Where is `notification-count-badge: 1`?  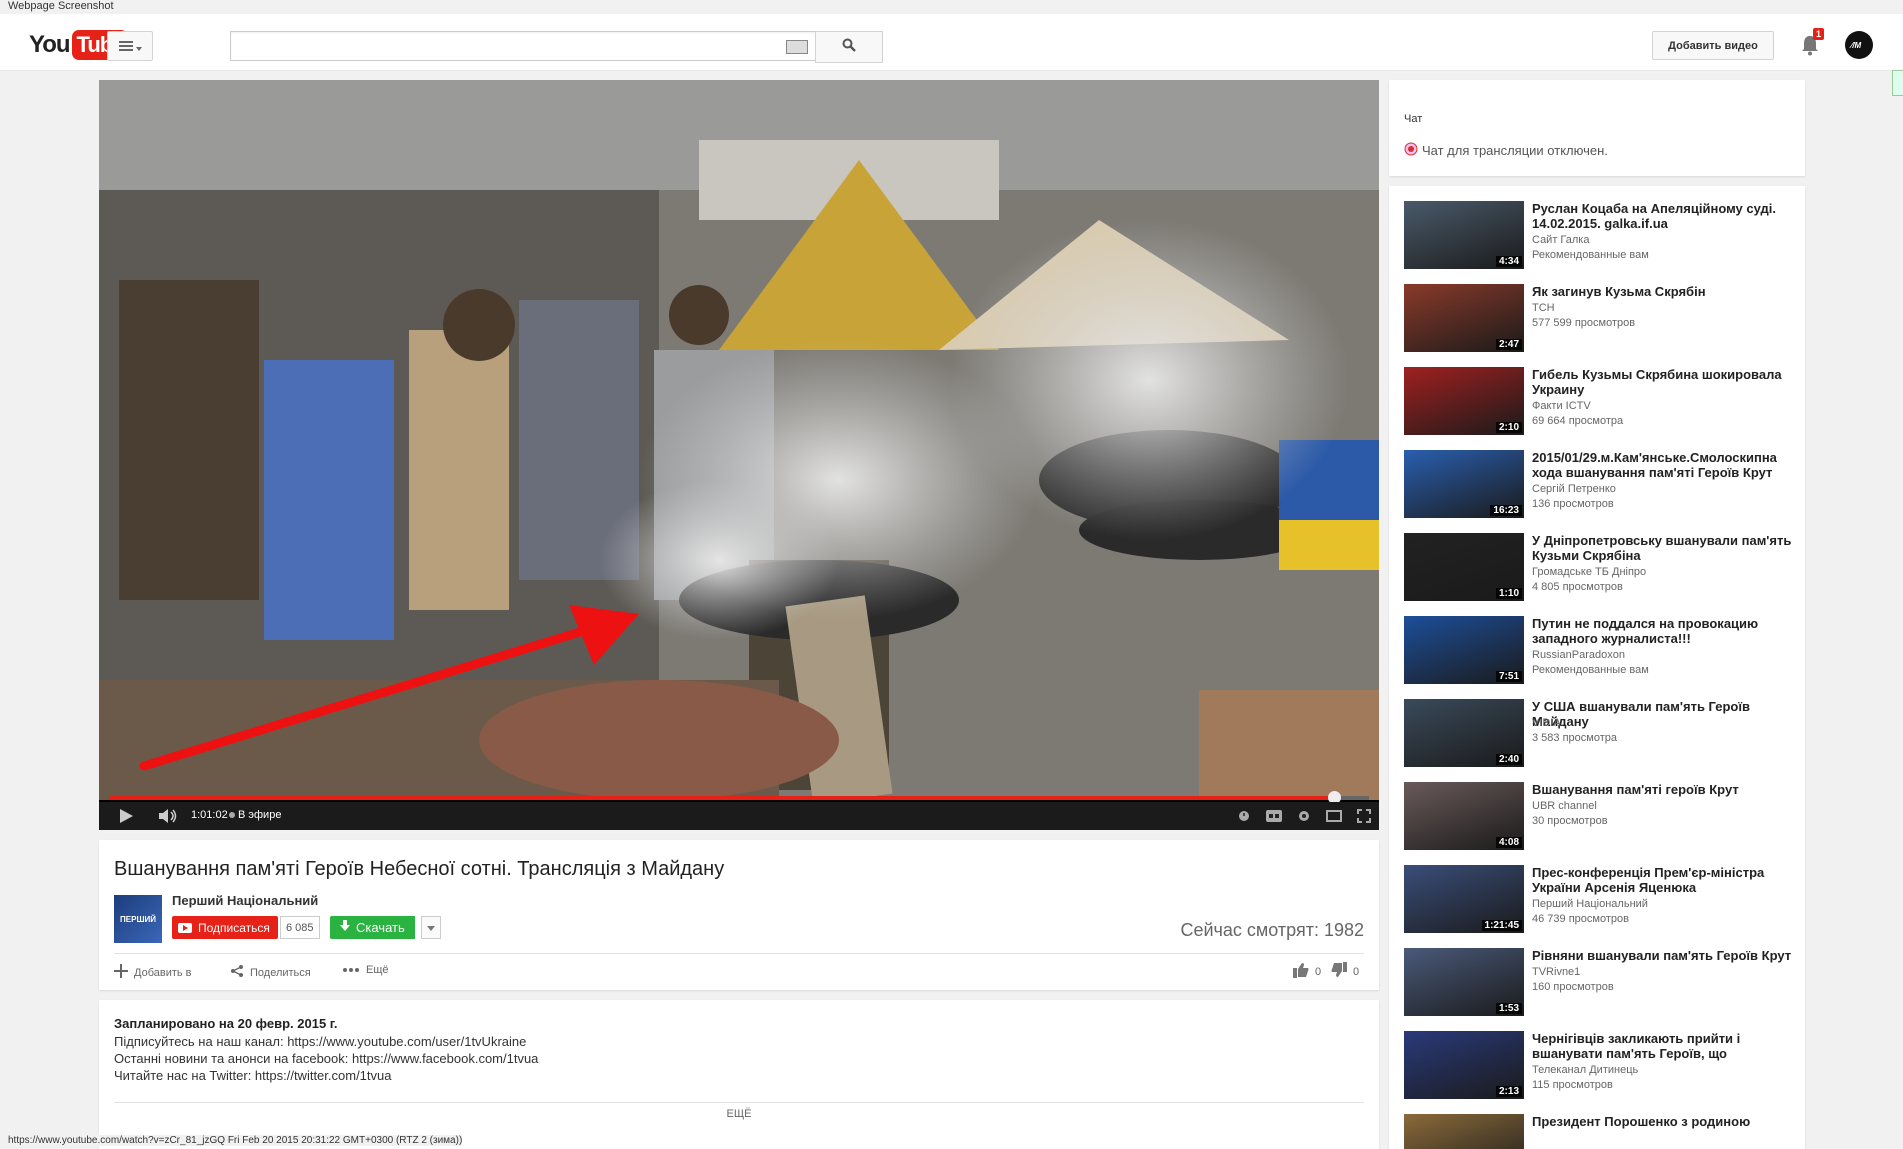
notification-count-badge: 1 is located at coordinates (1819, 34).